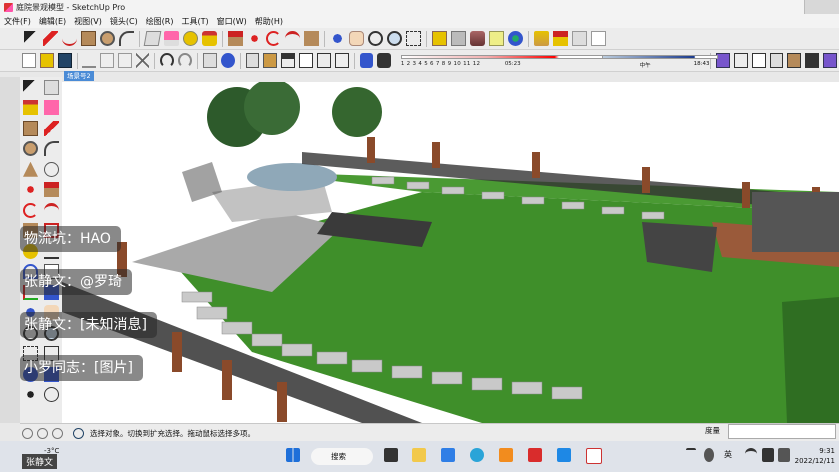  Describe the element at coordinates (232, 21) in the screenshot. I see `menu-window: 窗口(W)` at that location.